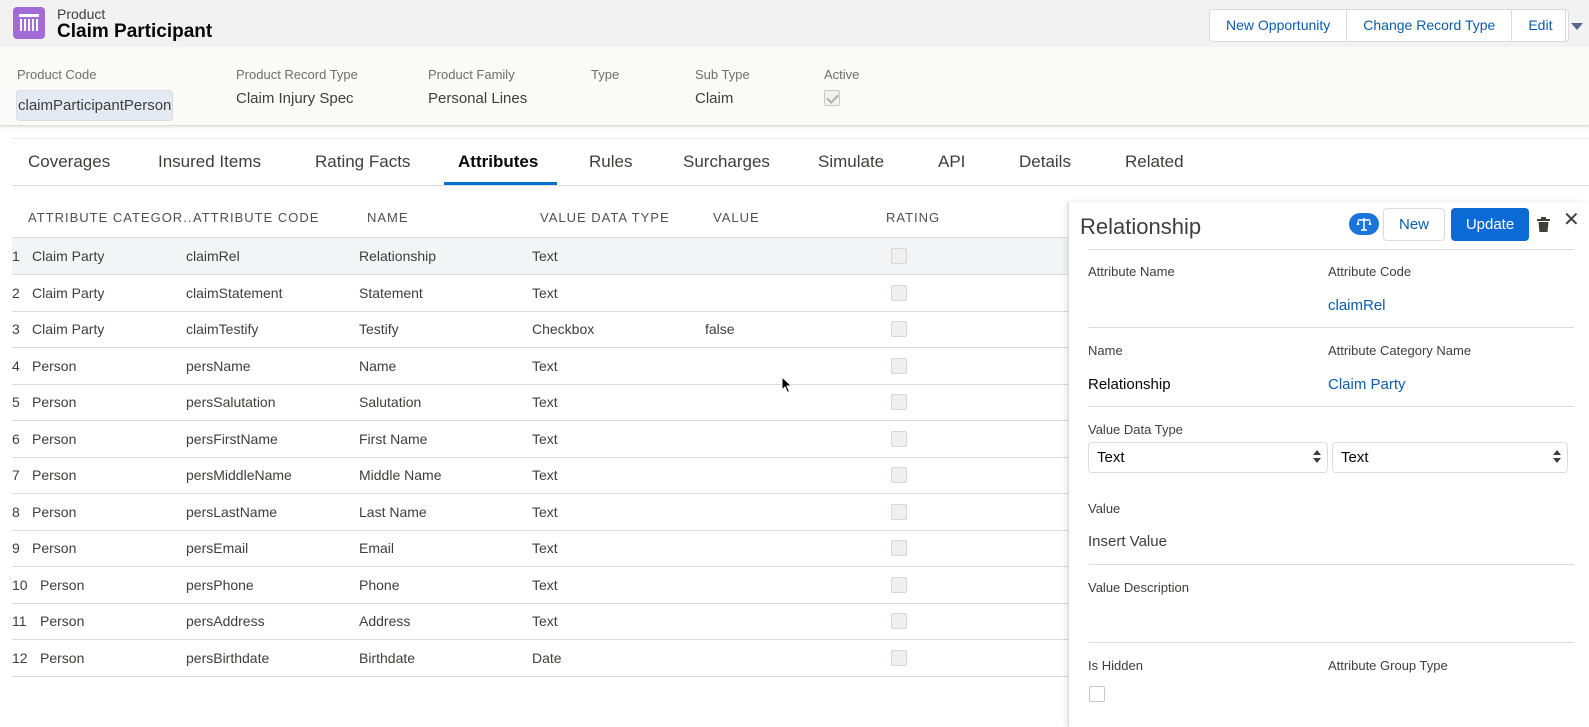  What do you see at coordinates (16, 365) in the screenshot?
I see `cell-row-number: 4` at bounding box center [16, 365].